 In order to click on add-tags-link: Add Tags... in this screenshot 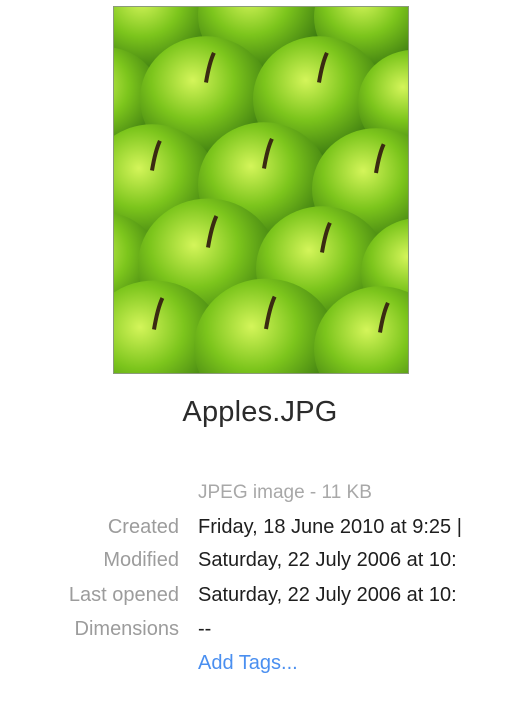, I will do `click(248, 663)`.